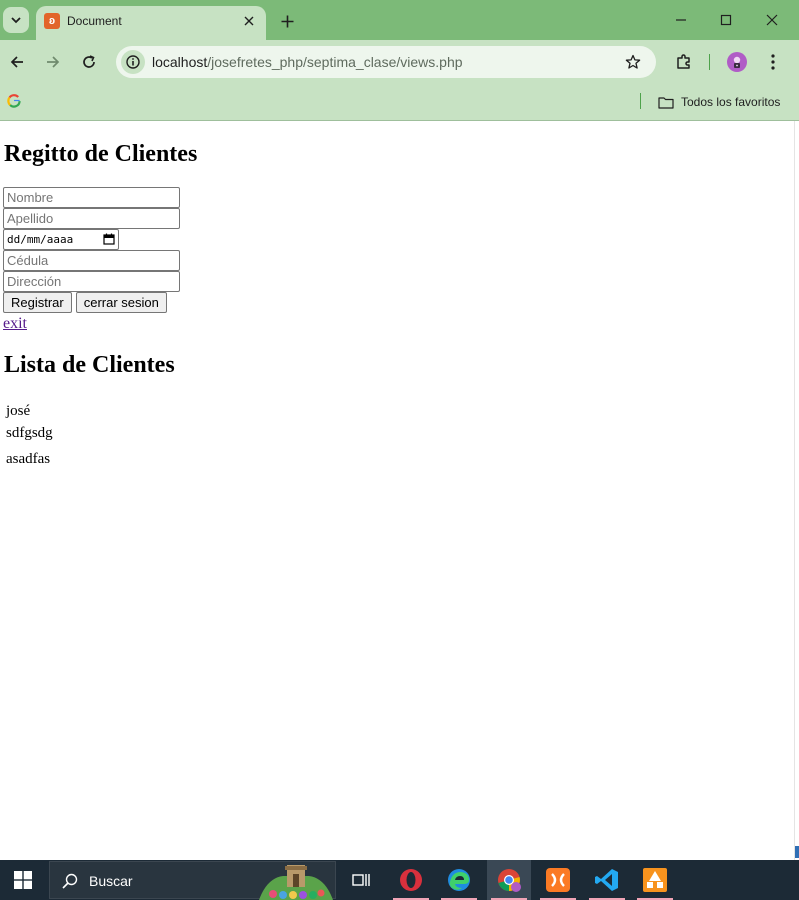 This screenshot has height=900, width=799. I want to click on apellido-input, so click(91, 218).